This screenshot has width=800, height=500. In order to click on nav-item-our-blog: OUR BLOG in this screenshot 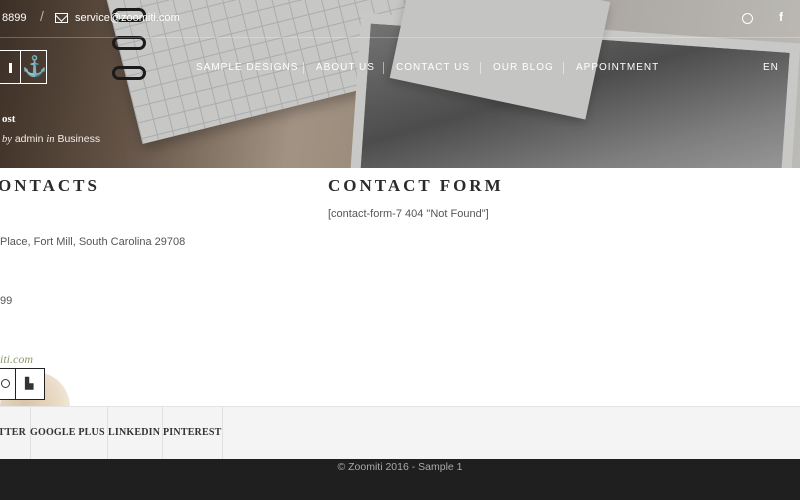, I will do `click(523, 67)`.